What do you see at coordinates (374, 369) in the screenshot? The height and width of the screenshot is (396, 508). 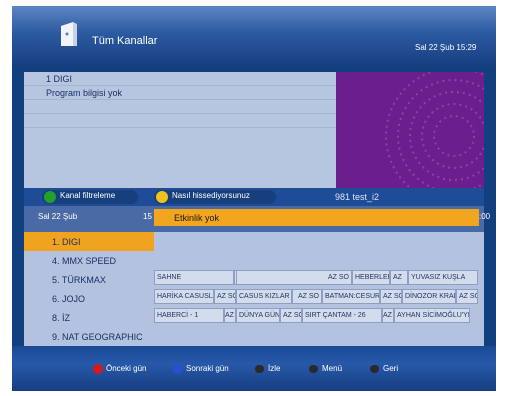 I see `back-key-icon` at bounding box center [374, 369].